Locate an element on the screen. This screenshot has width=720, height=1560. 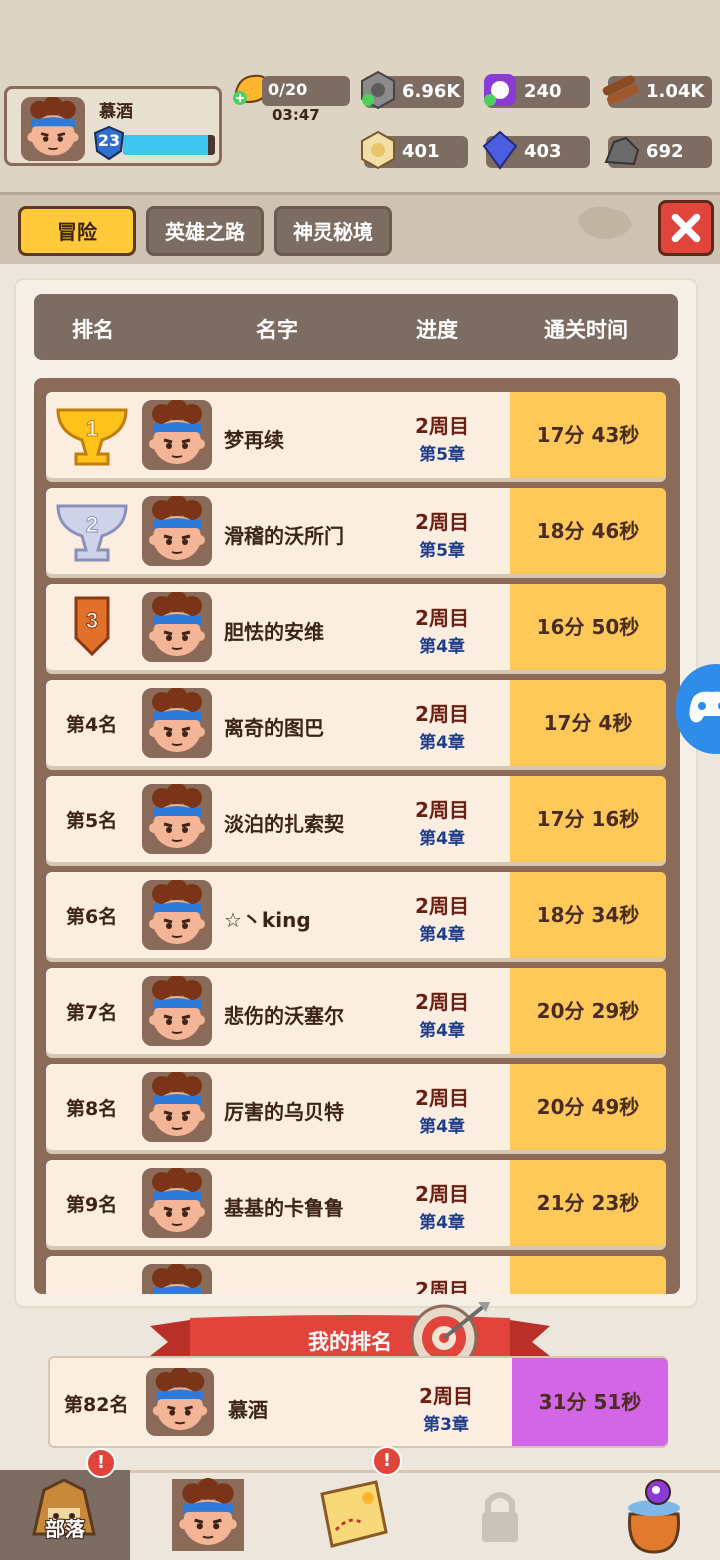
row-rank: 第8名 is located at coordinates (92, 1109).